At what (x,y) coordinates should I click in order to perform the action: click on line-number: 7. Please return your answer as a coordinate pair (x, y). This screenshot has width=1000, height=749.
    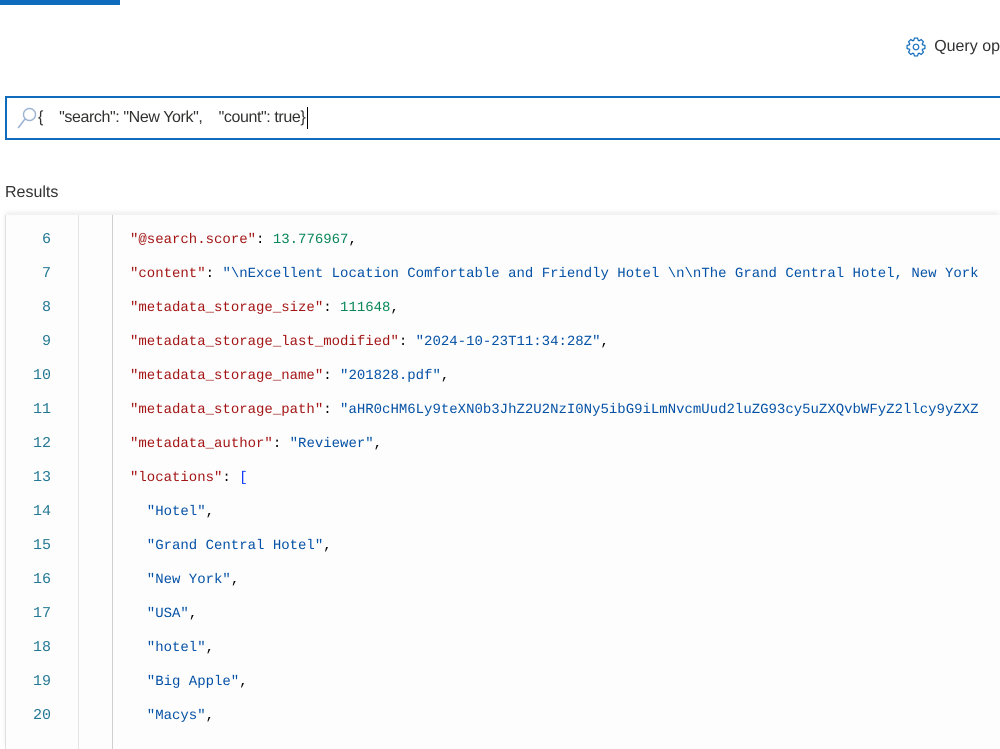
    Looking at the image, I should click on (46, 274).